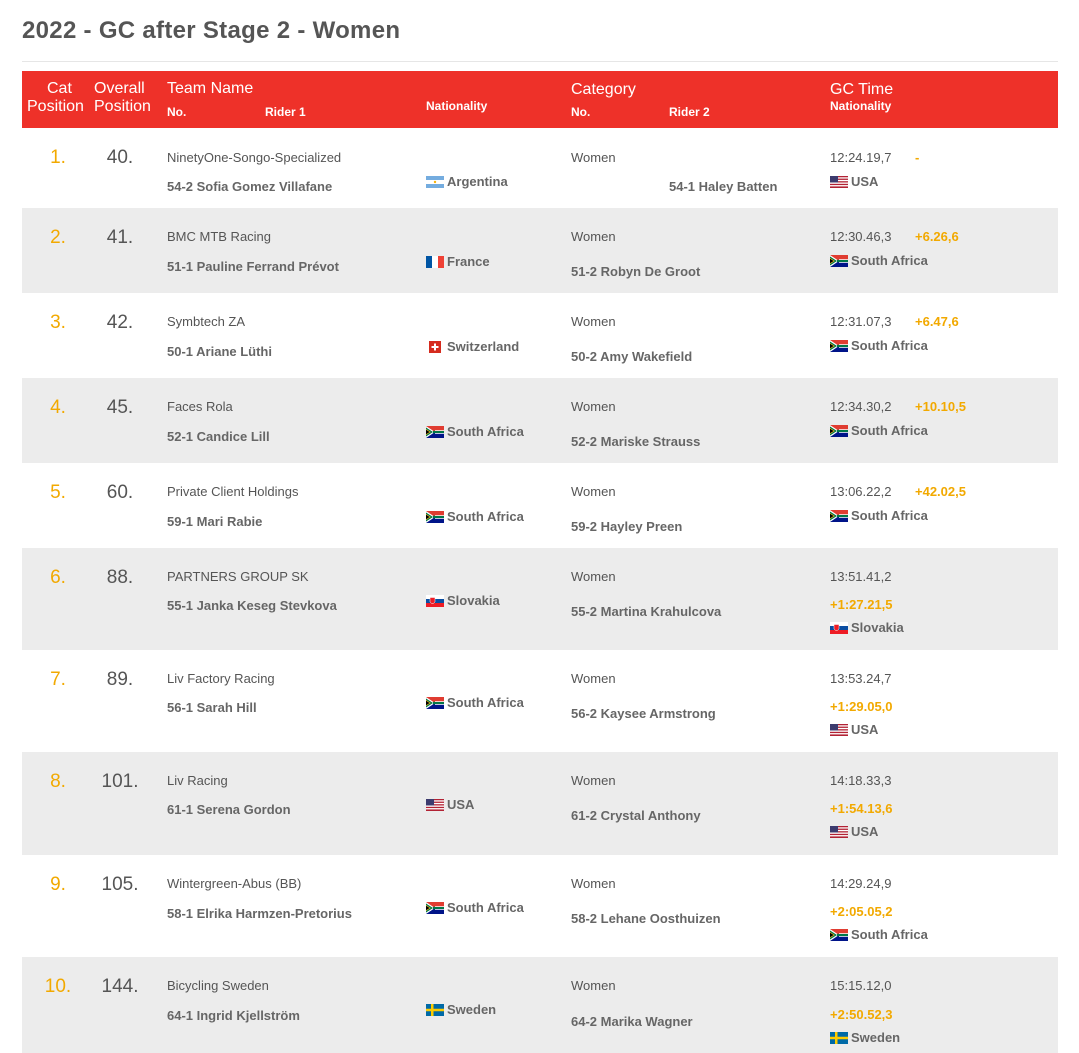 The width and height of the screenshot is (1079, 1053). What do you see at coordinates (581, 112) in the screenshot?
I see `header-no-2: No.` at bounding box center [581, 112].